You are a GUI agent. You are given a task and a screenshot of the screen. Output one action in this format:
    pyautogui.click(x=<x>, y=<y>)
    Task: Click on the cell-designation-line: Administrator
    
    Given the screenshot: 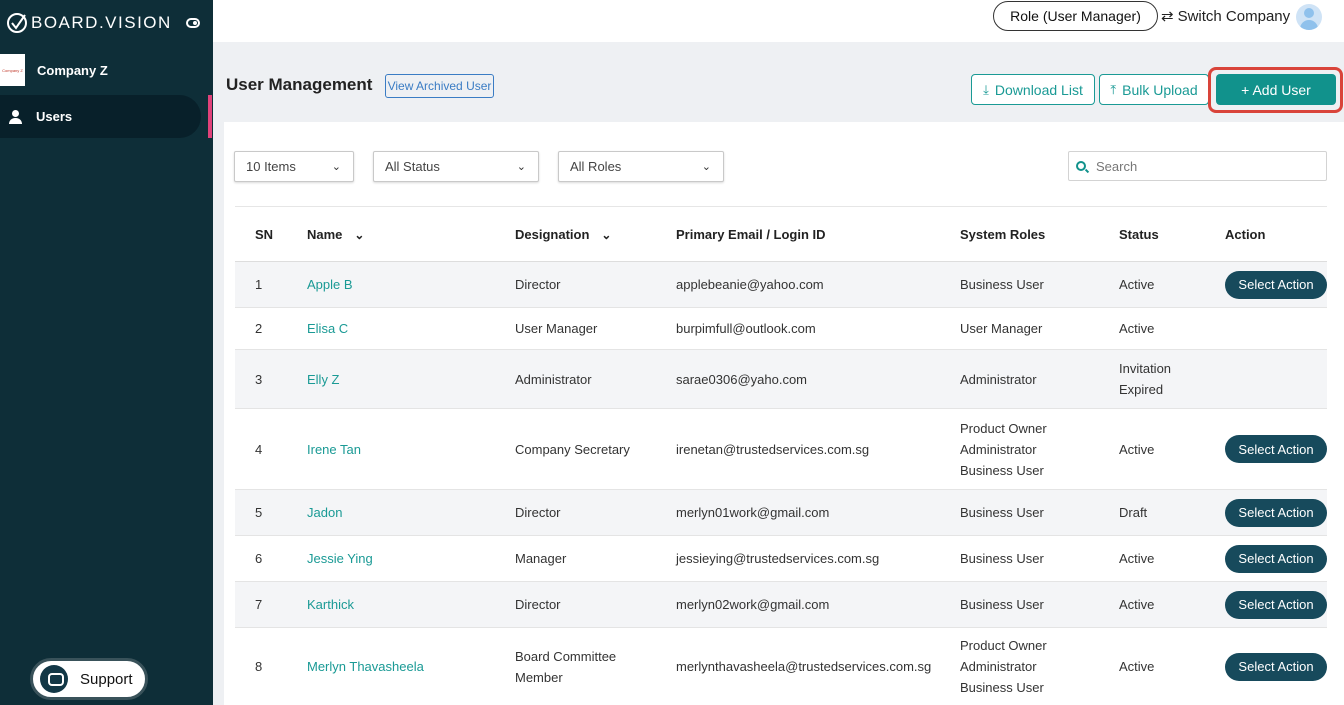 What is the action you would take?
    pyautogui.click(x=553, y=379)
    